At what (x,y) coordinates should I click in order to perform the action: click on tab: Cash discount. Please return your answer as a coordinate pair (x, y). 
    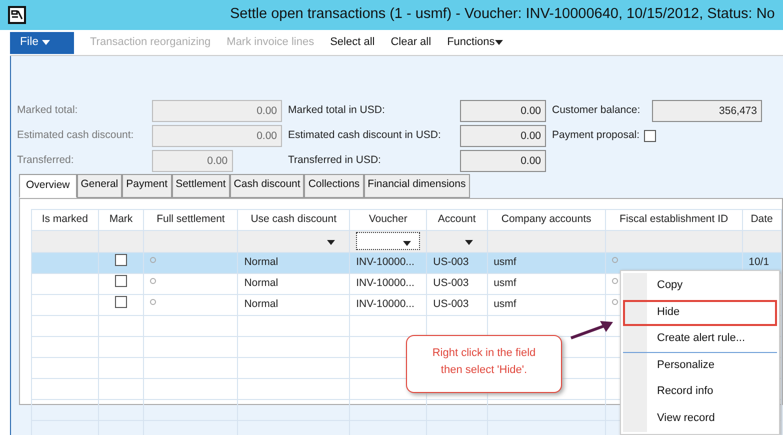
    Looking at the image, I should click on (267, 186).